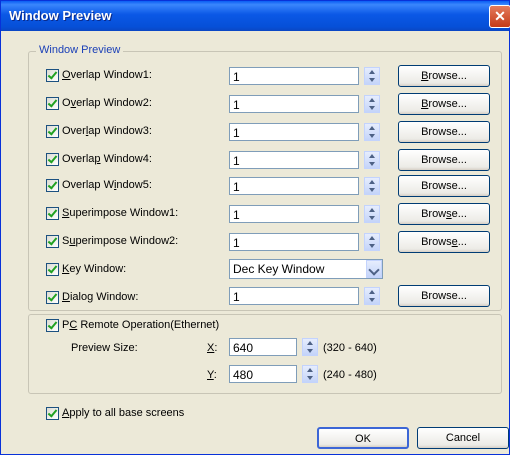 The width and height of the screenshot is (510, 455). Describe the element at coordinates (499, 16) in the screenshot. I see `close-button: ✕` at that location.